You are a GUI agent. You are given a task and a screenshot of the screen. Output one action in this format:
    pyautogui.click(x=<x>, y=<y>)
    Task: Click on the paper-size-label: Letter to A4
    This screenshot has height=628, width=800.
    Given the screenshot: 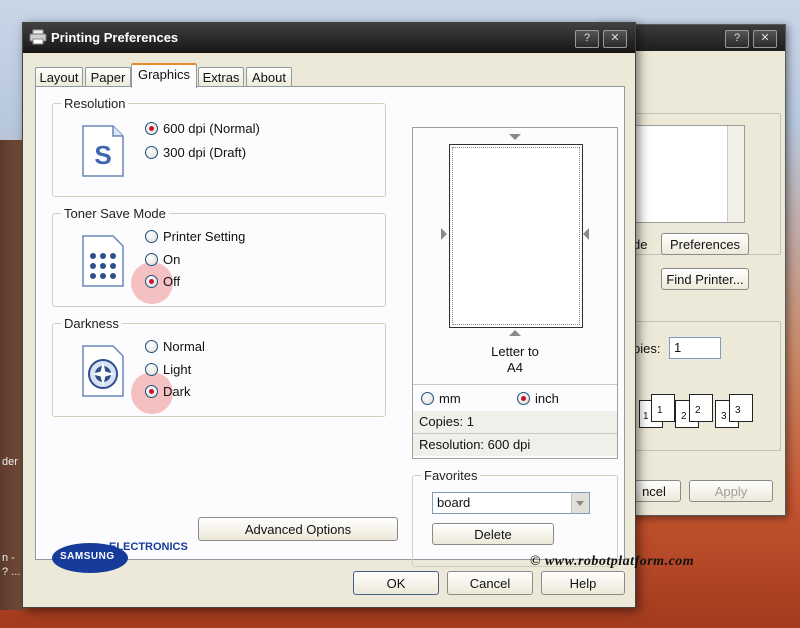 What is the action you would take?
    pyautogui.click(x=515, y=360)
    